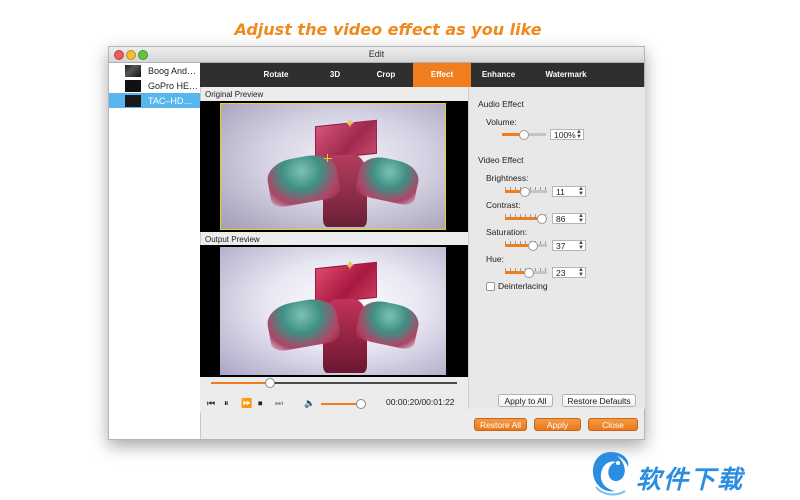 The height and width of the screenshot is (500, 800). I want to click on contrast-input: 86 ▲ ▼, so click(569, 218).